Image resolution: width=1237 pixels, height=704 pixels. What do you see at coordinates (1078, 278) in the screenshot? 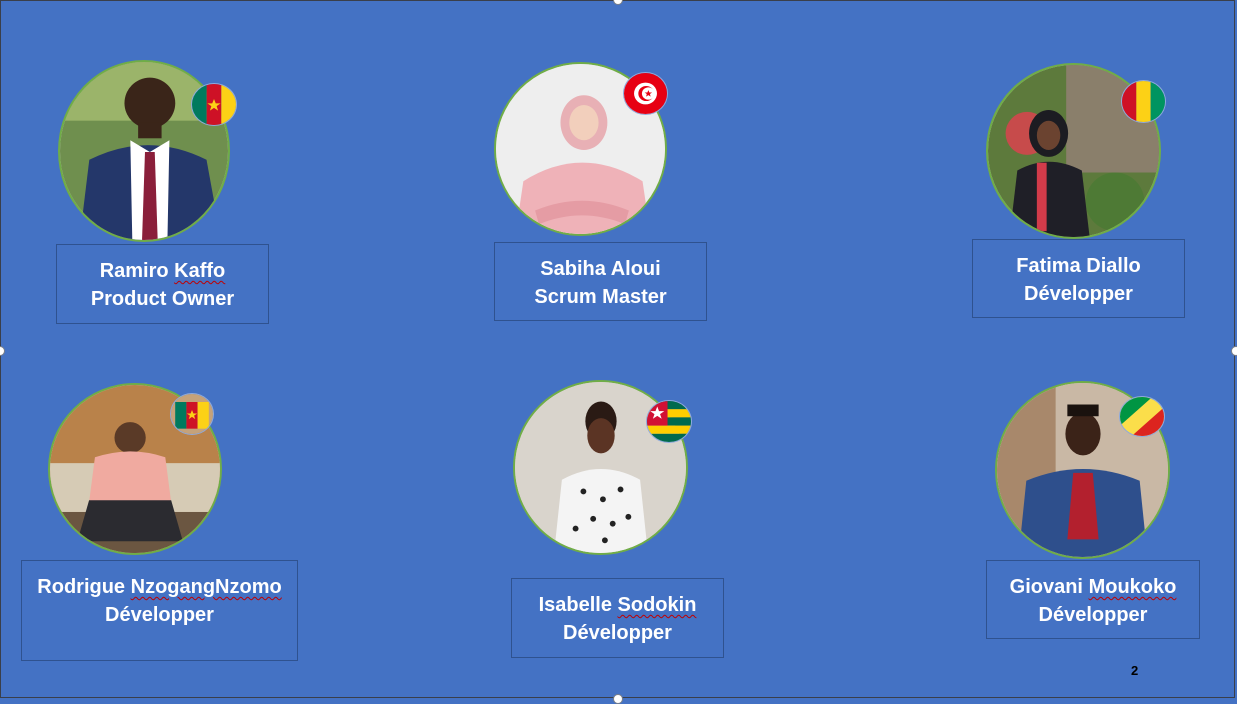
I see `member-card: Fatima Diallo Développer` at bounding box center [1078, 278].